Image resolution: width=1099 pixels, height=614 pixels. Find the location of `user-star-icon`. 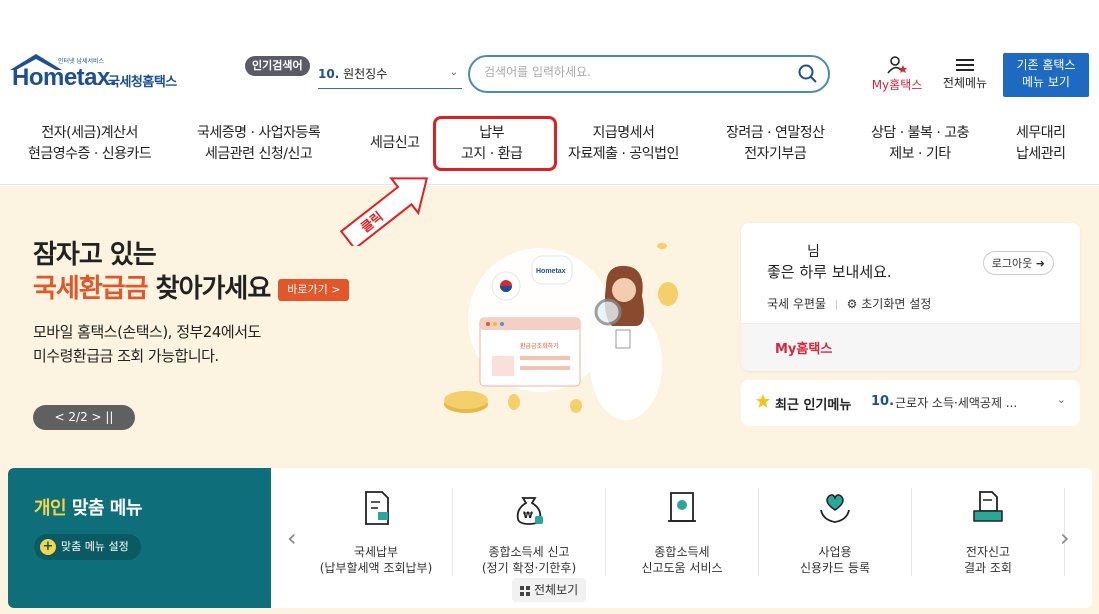

user-star-icon is located at coordinates (897, 65).